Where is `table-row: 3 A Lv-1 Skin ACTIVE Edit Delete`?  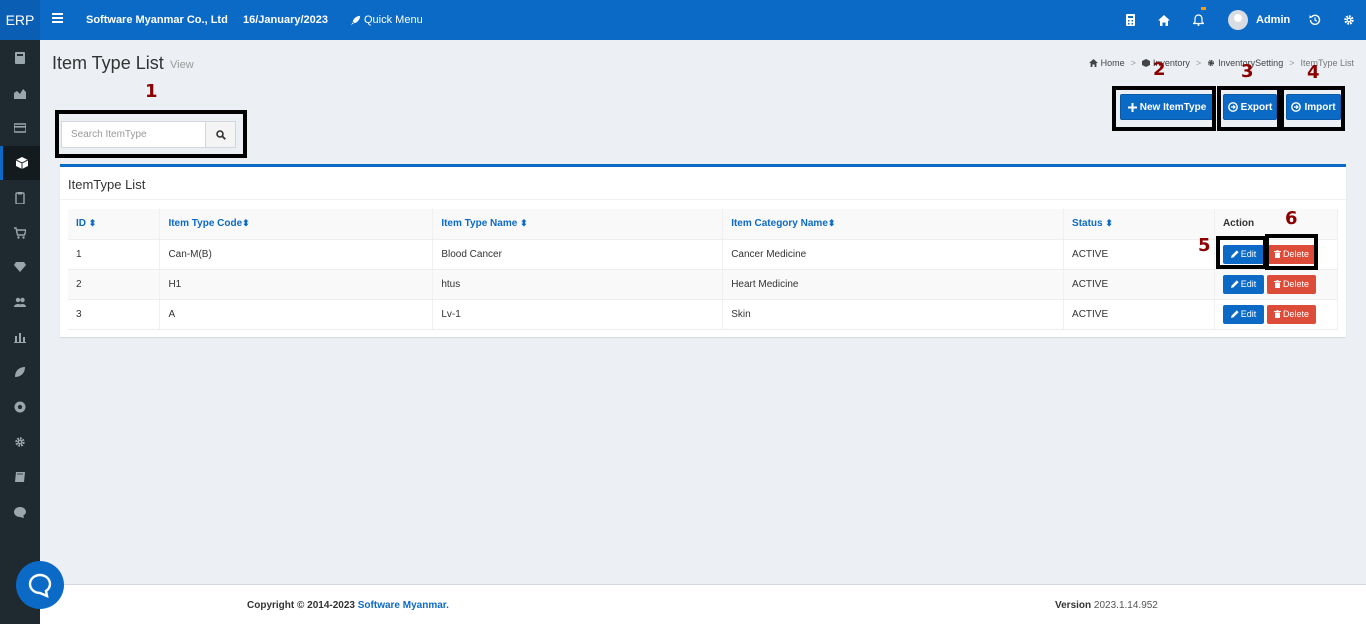
table-row: 3 A Lv-1 Skin ACTIVE Edit Delete is located at coordinates (703, 314).